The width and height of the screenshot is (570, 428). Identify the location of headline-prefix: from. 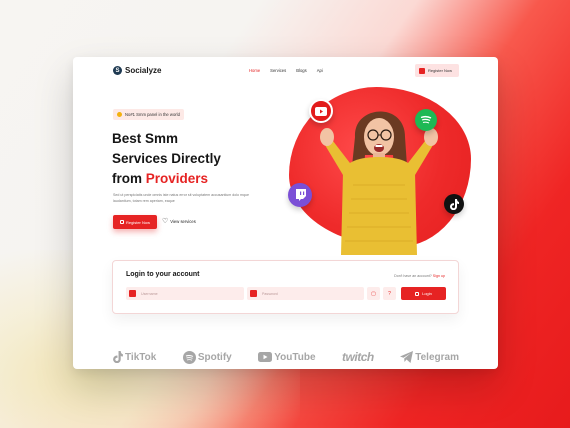
(127, 178).